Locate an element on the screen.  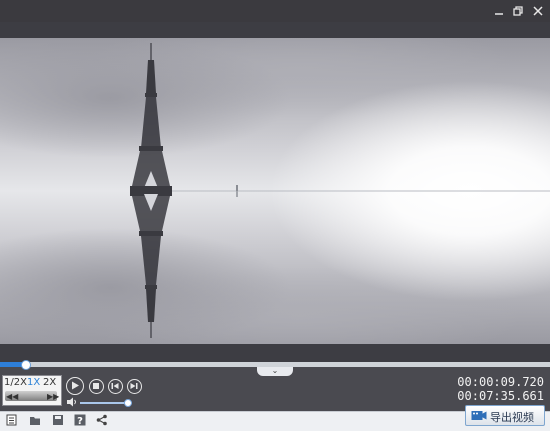
collapse-panel-button: ⌄ is located at coordinates (275, 371).